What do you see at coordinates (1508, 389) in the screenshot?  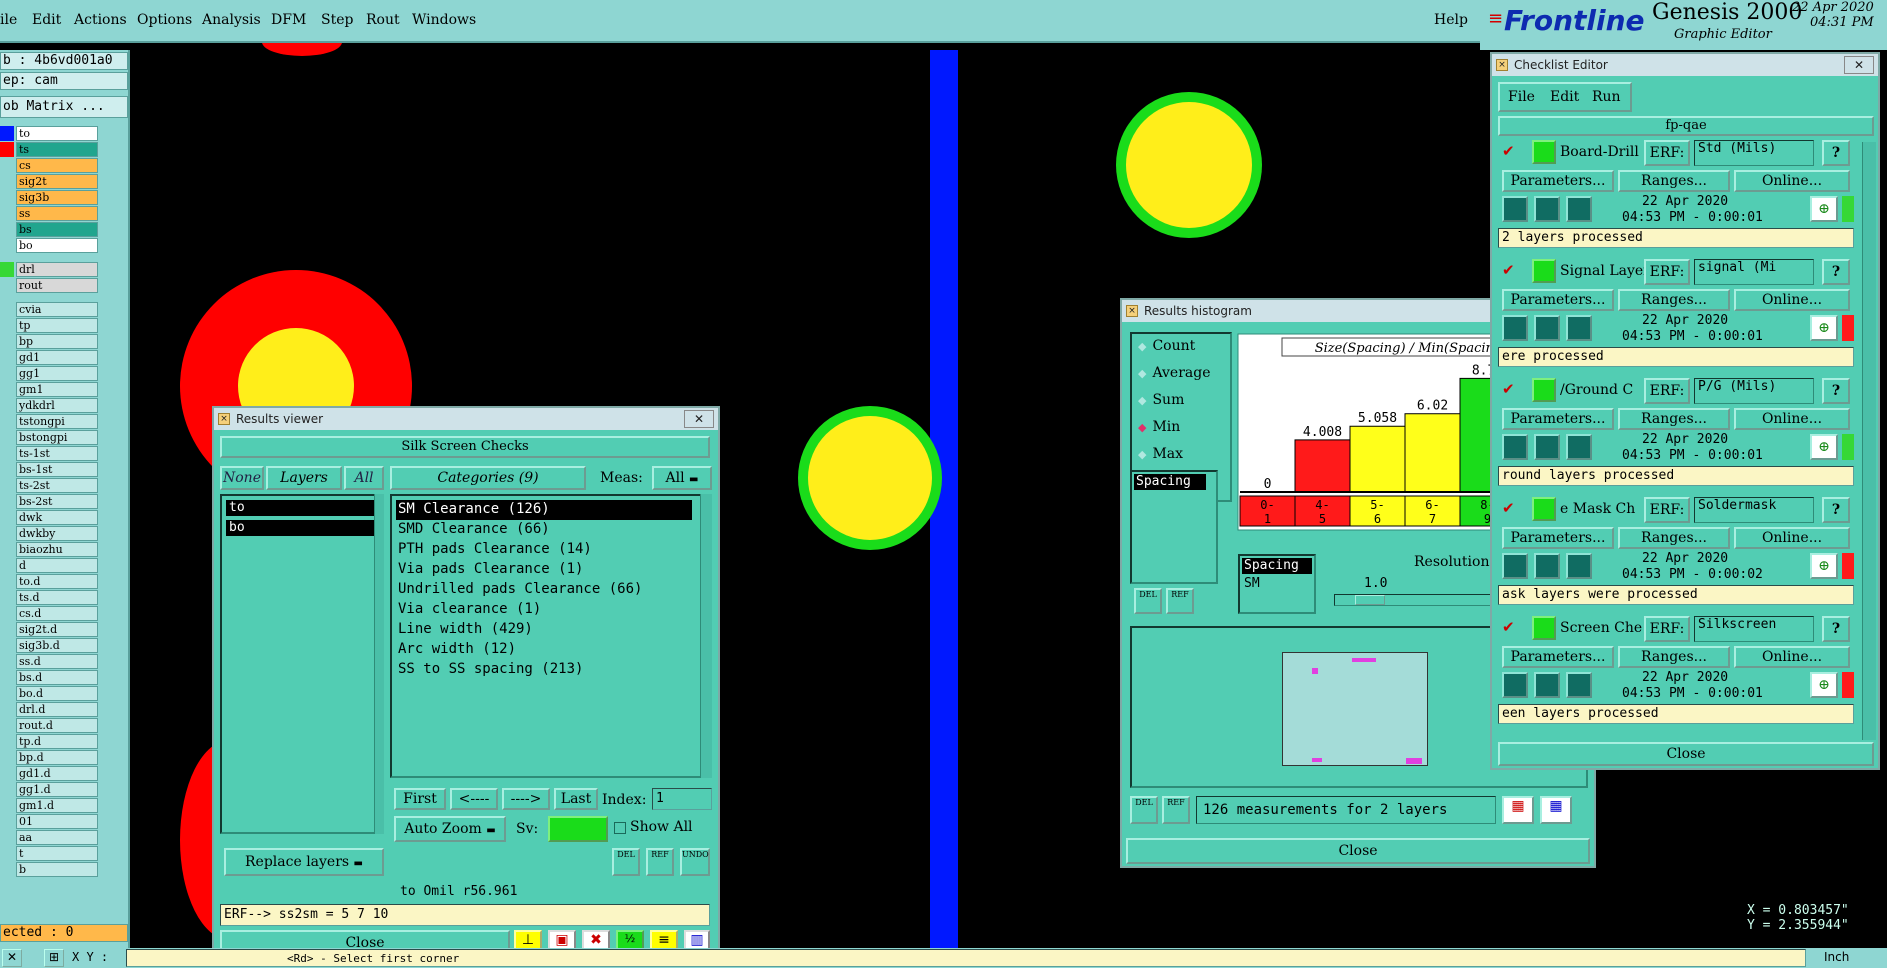 I see `check-icon: ✔` at bounding box center [1508, 389].